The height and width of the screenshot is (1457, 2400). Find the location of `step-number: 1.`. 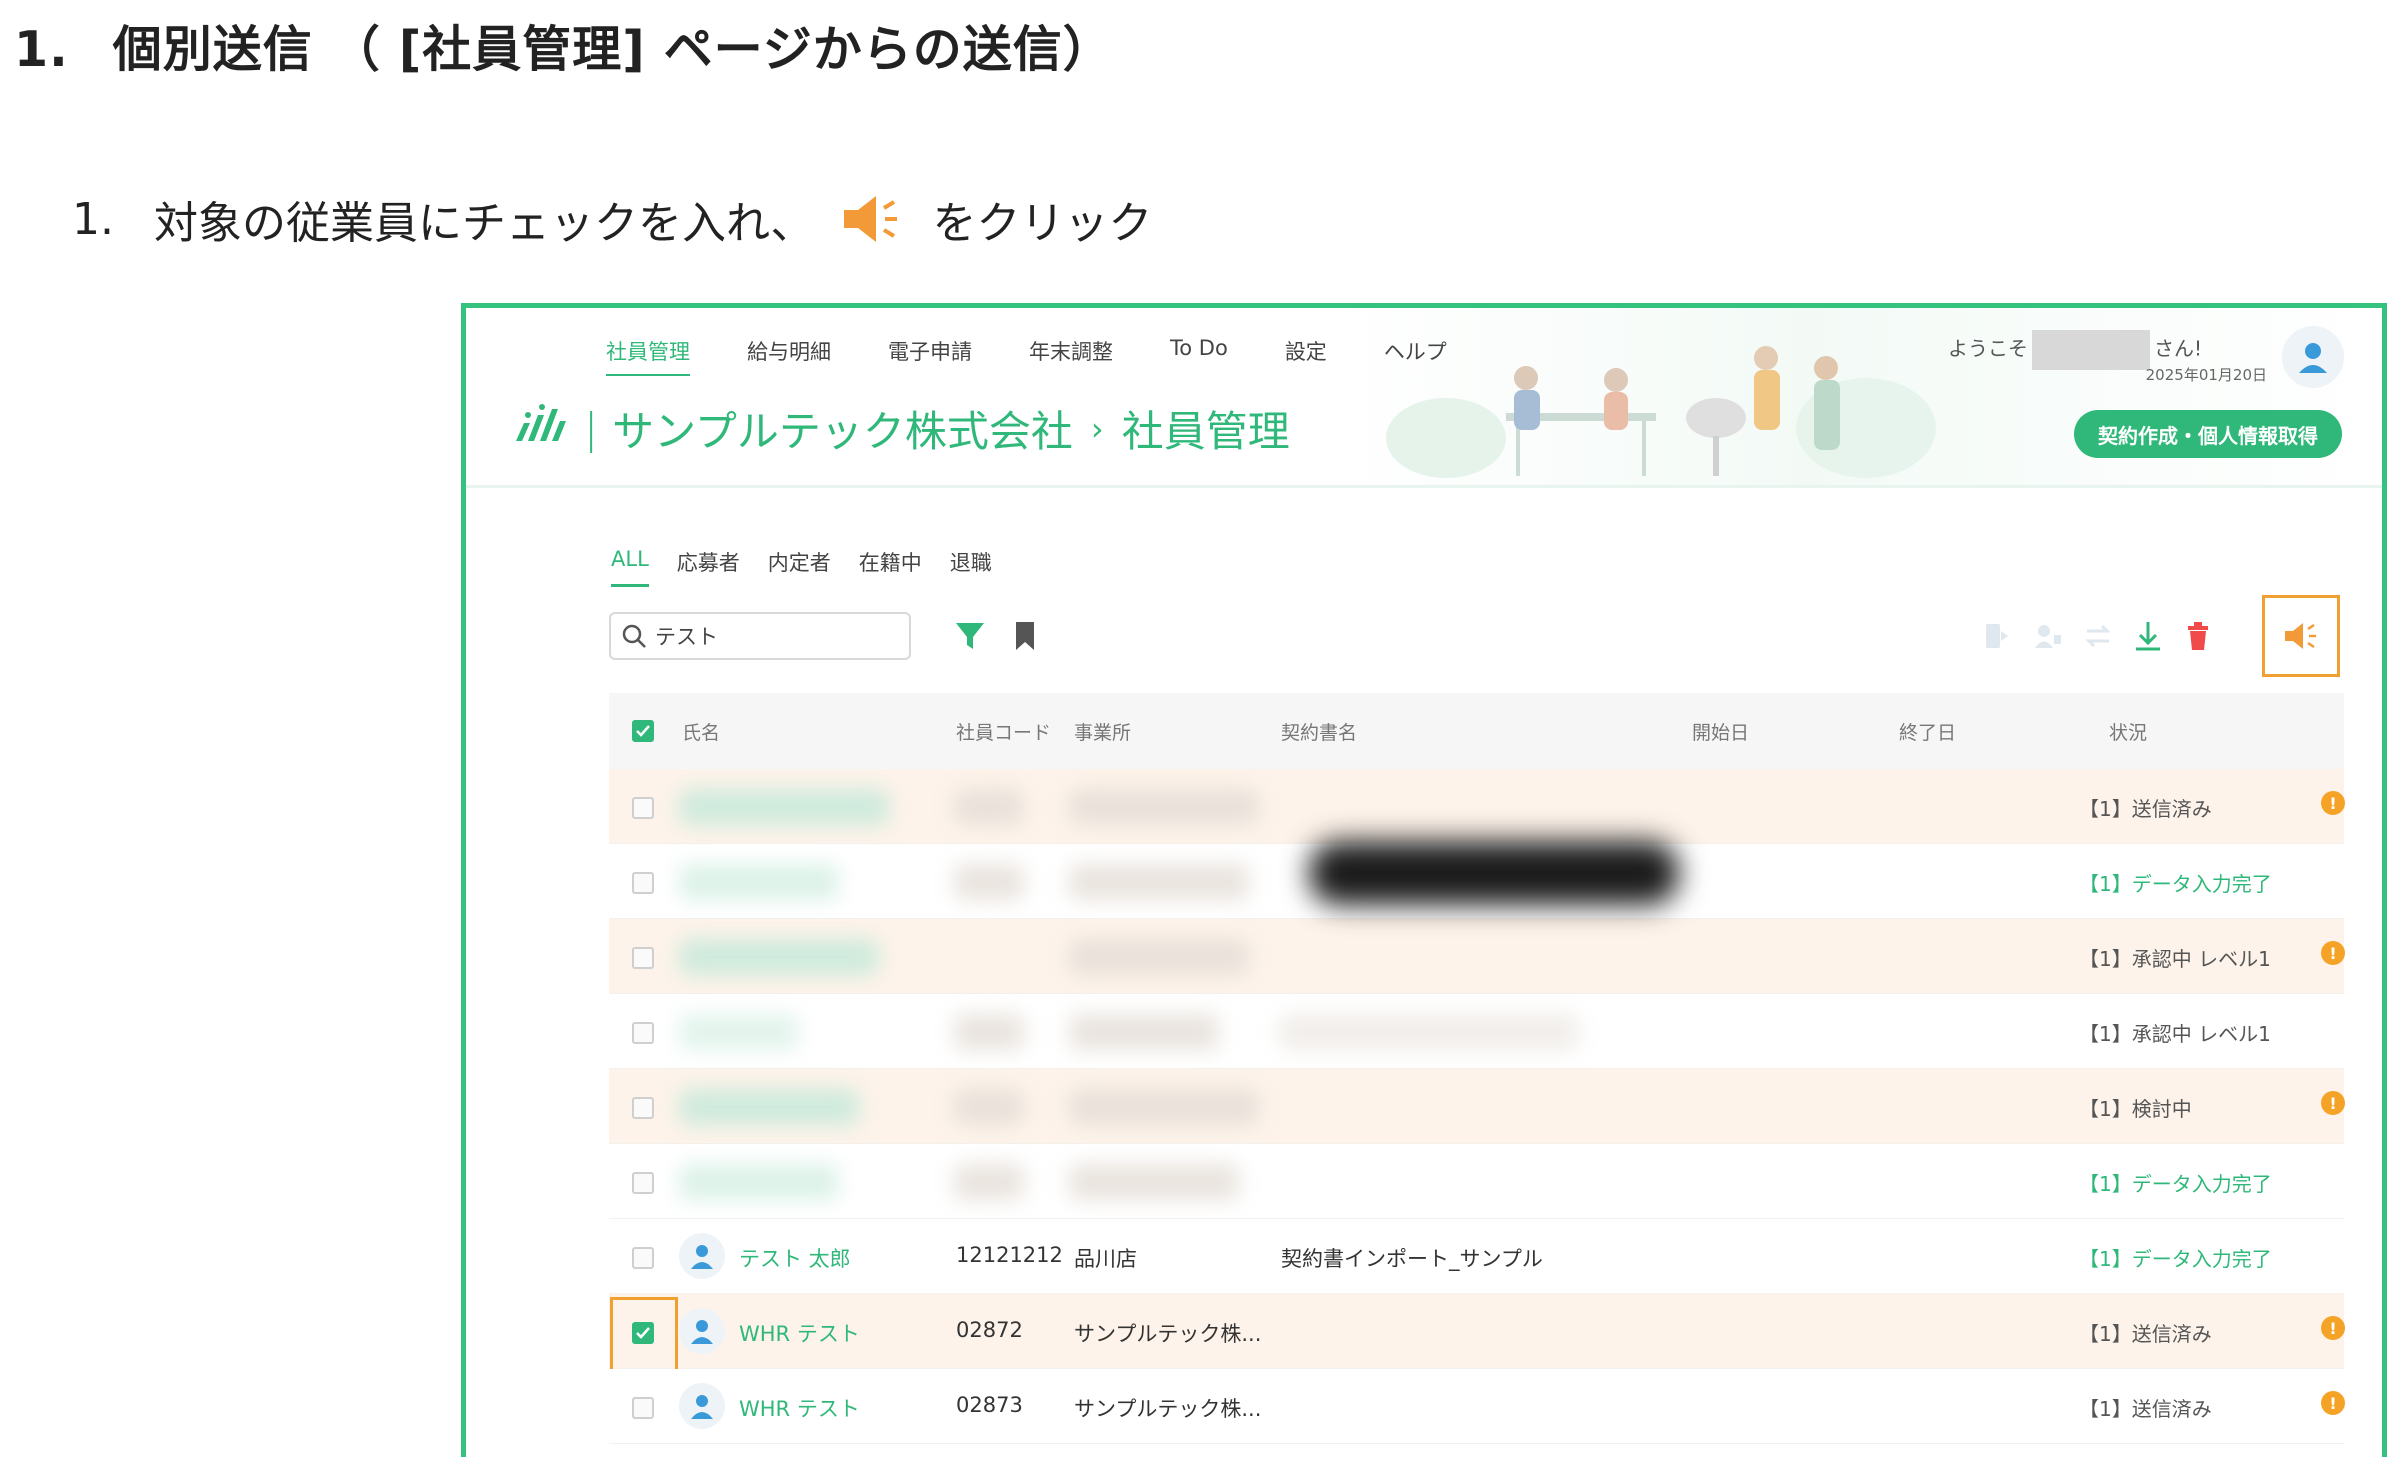

step-number: 1. is located at coordinates (93, 219).